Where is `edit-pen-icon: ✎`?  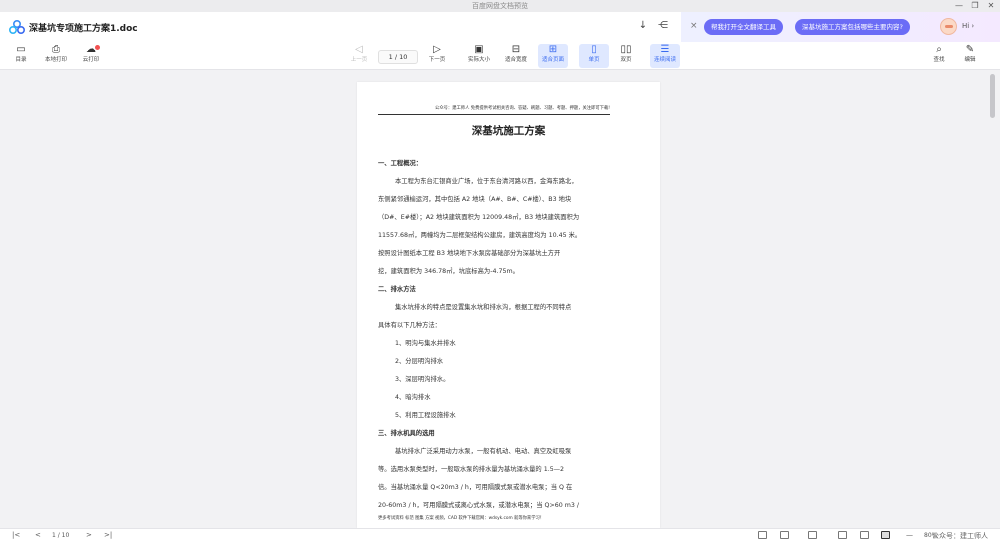 edit-pen-icon: ✎ is located at coordinates (970, 49).